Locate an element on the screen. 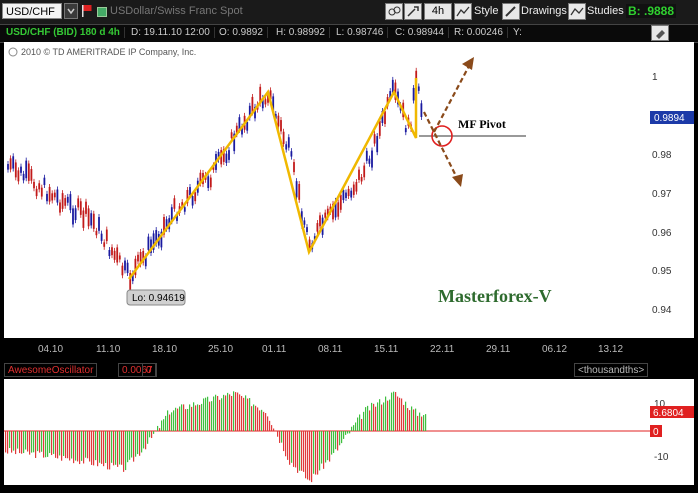  timeframe-button: 4h is located at coordinates (438, 11).